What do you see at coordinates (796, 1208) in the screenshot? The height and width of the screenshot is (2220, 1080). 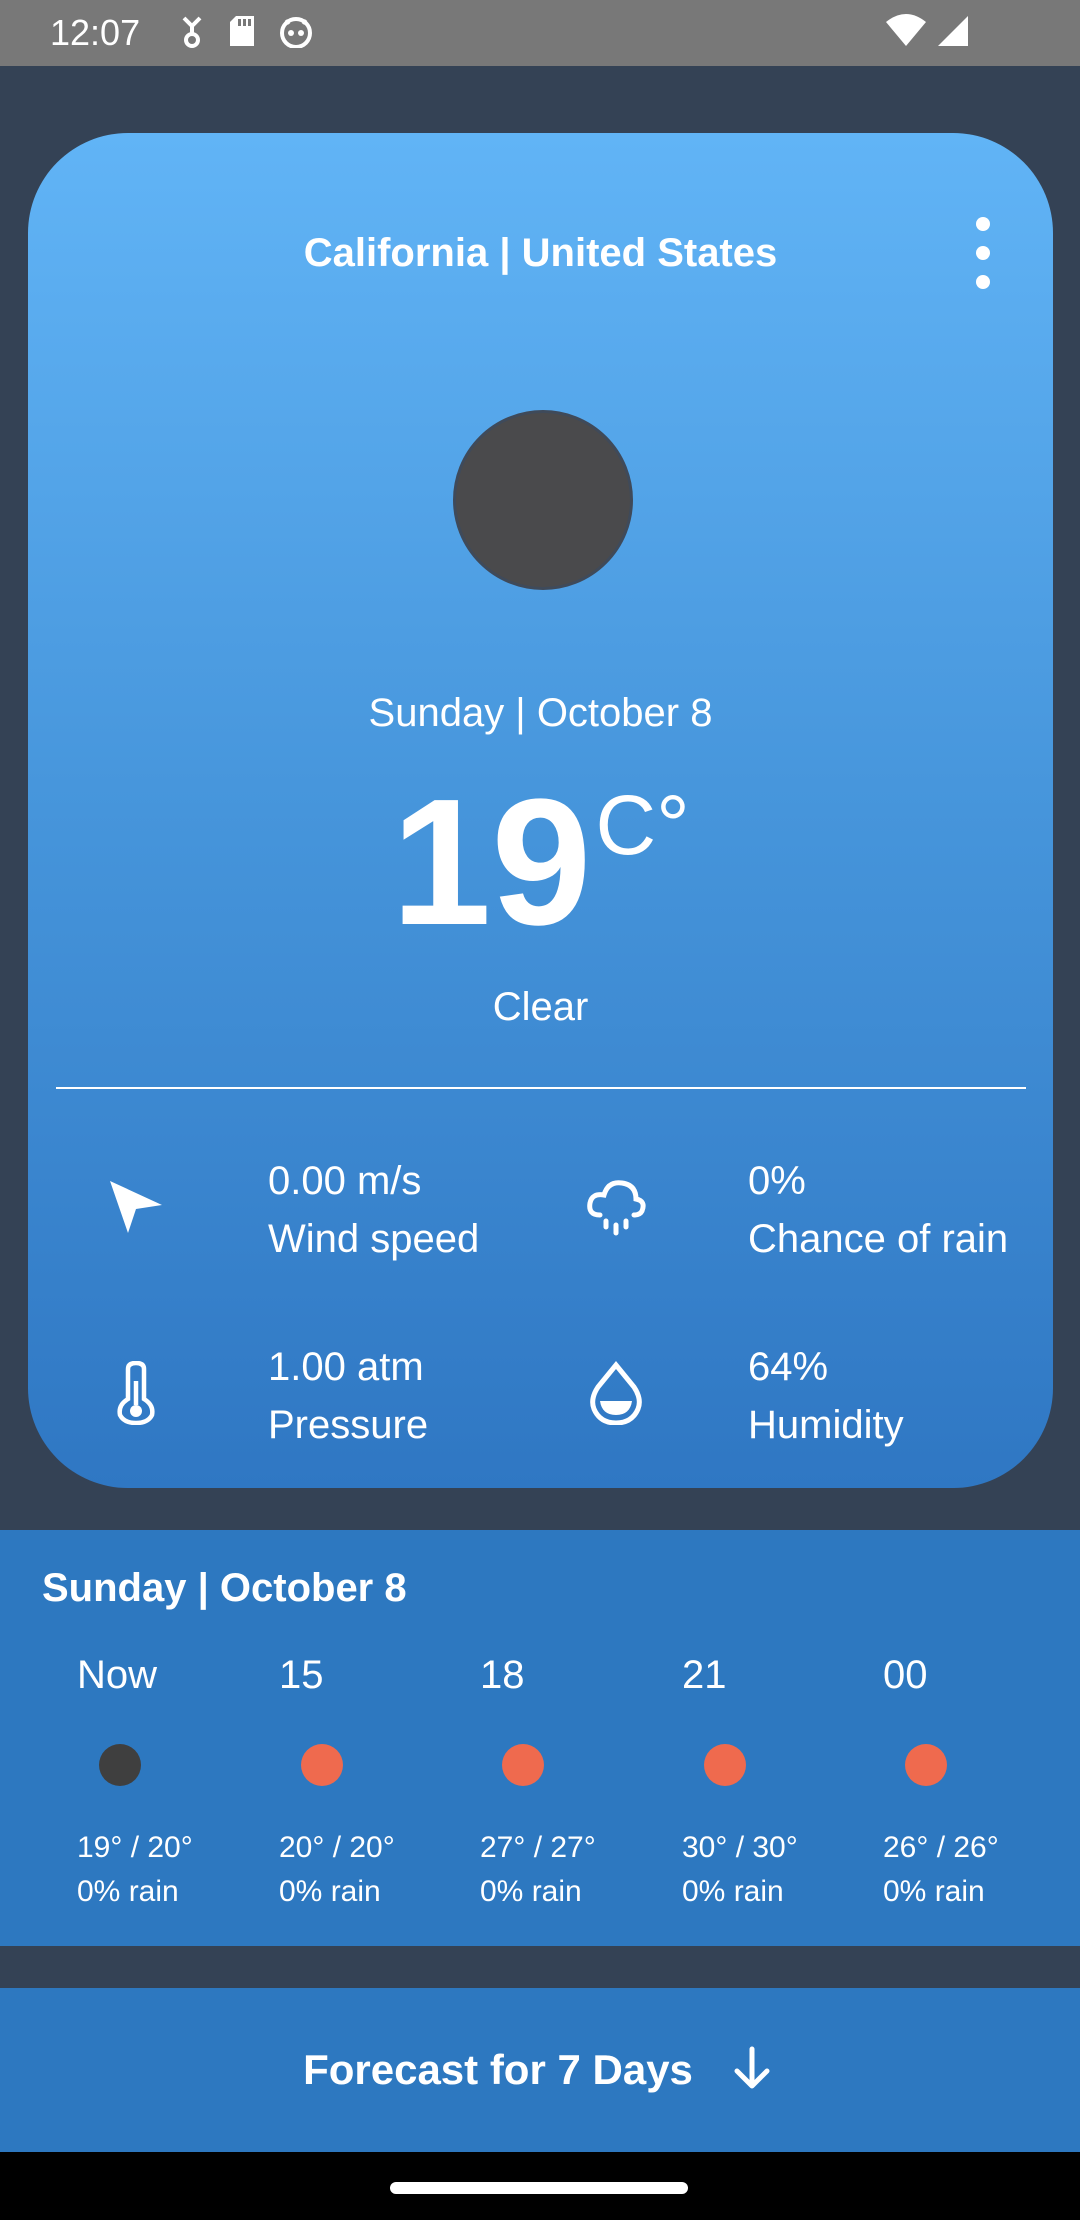 I see `stat-chance-of-rain: 0% Chance of rain` at bounding box center [796, 1208].